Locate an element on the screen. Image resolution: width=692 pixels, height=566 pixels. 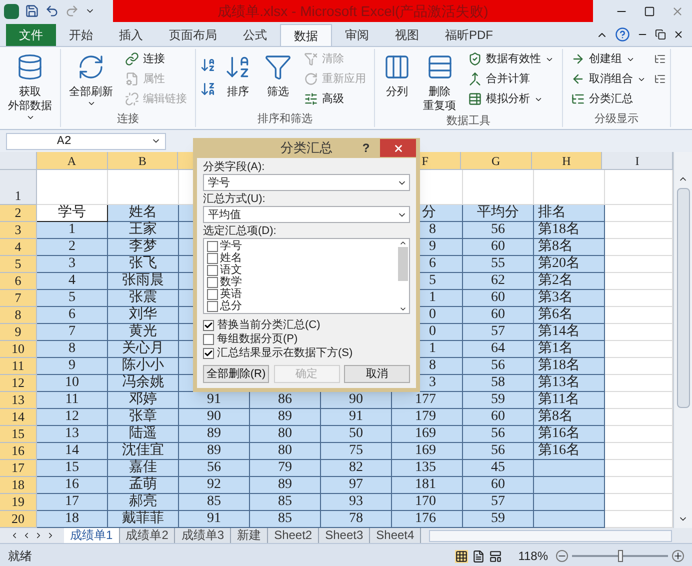
row-header: 5 is located at coordinates (18, 264).